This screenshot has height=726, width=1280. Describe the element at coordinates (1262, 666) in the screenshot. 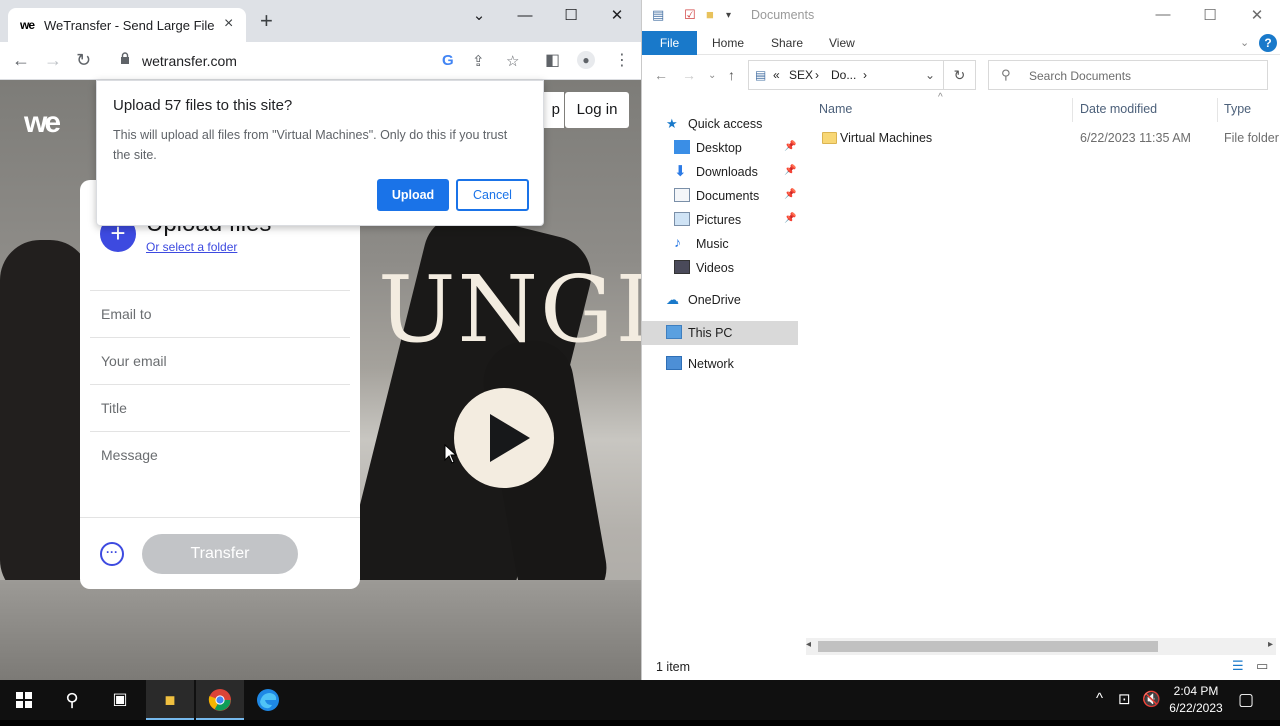

I see `large-icons-view-icon: ▭` at that location.